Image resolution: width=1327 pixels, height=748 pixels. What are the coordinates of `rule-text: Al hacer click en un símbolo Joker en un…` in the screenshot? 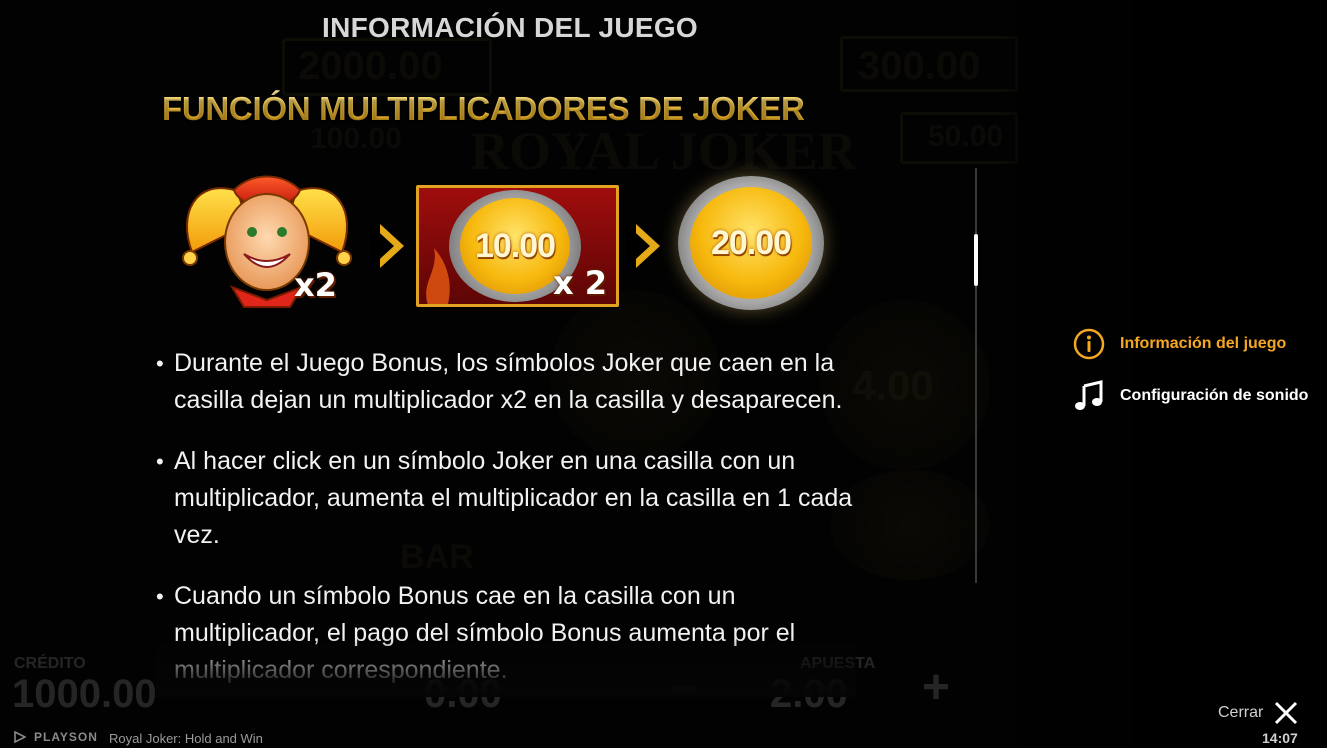 It's located at (513, 498).